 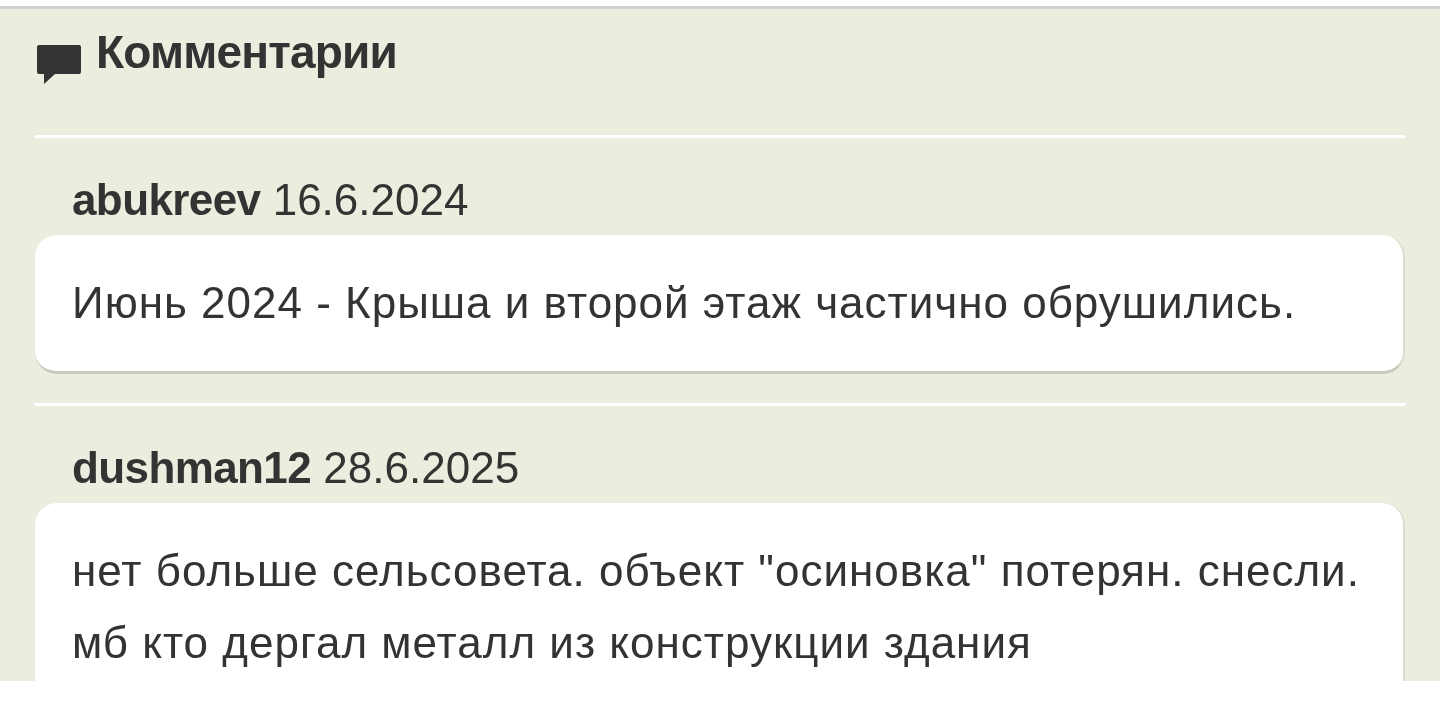 I want to click on speech-bubble-icon, so click(x=59, y=64).